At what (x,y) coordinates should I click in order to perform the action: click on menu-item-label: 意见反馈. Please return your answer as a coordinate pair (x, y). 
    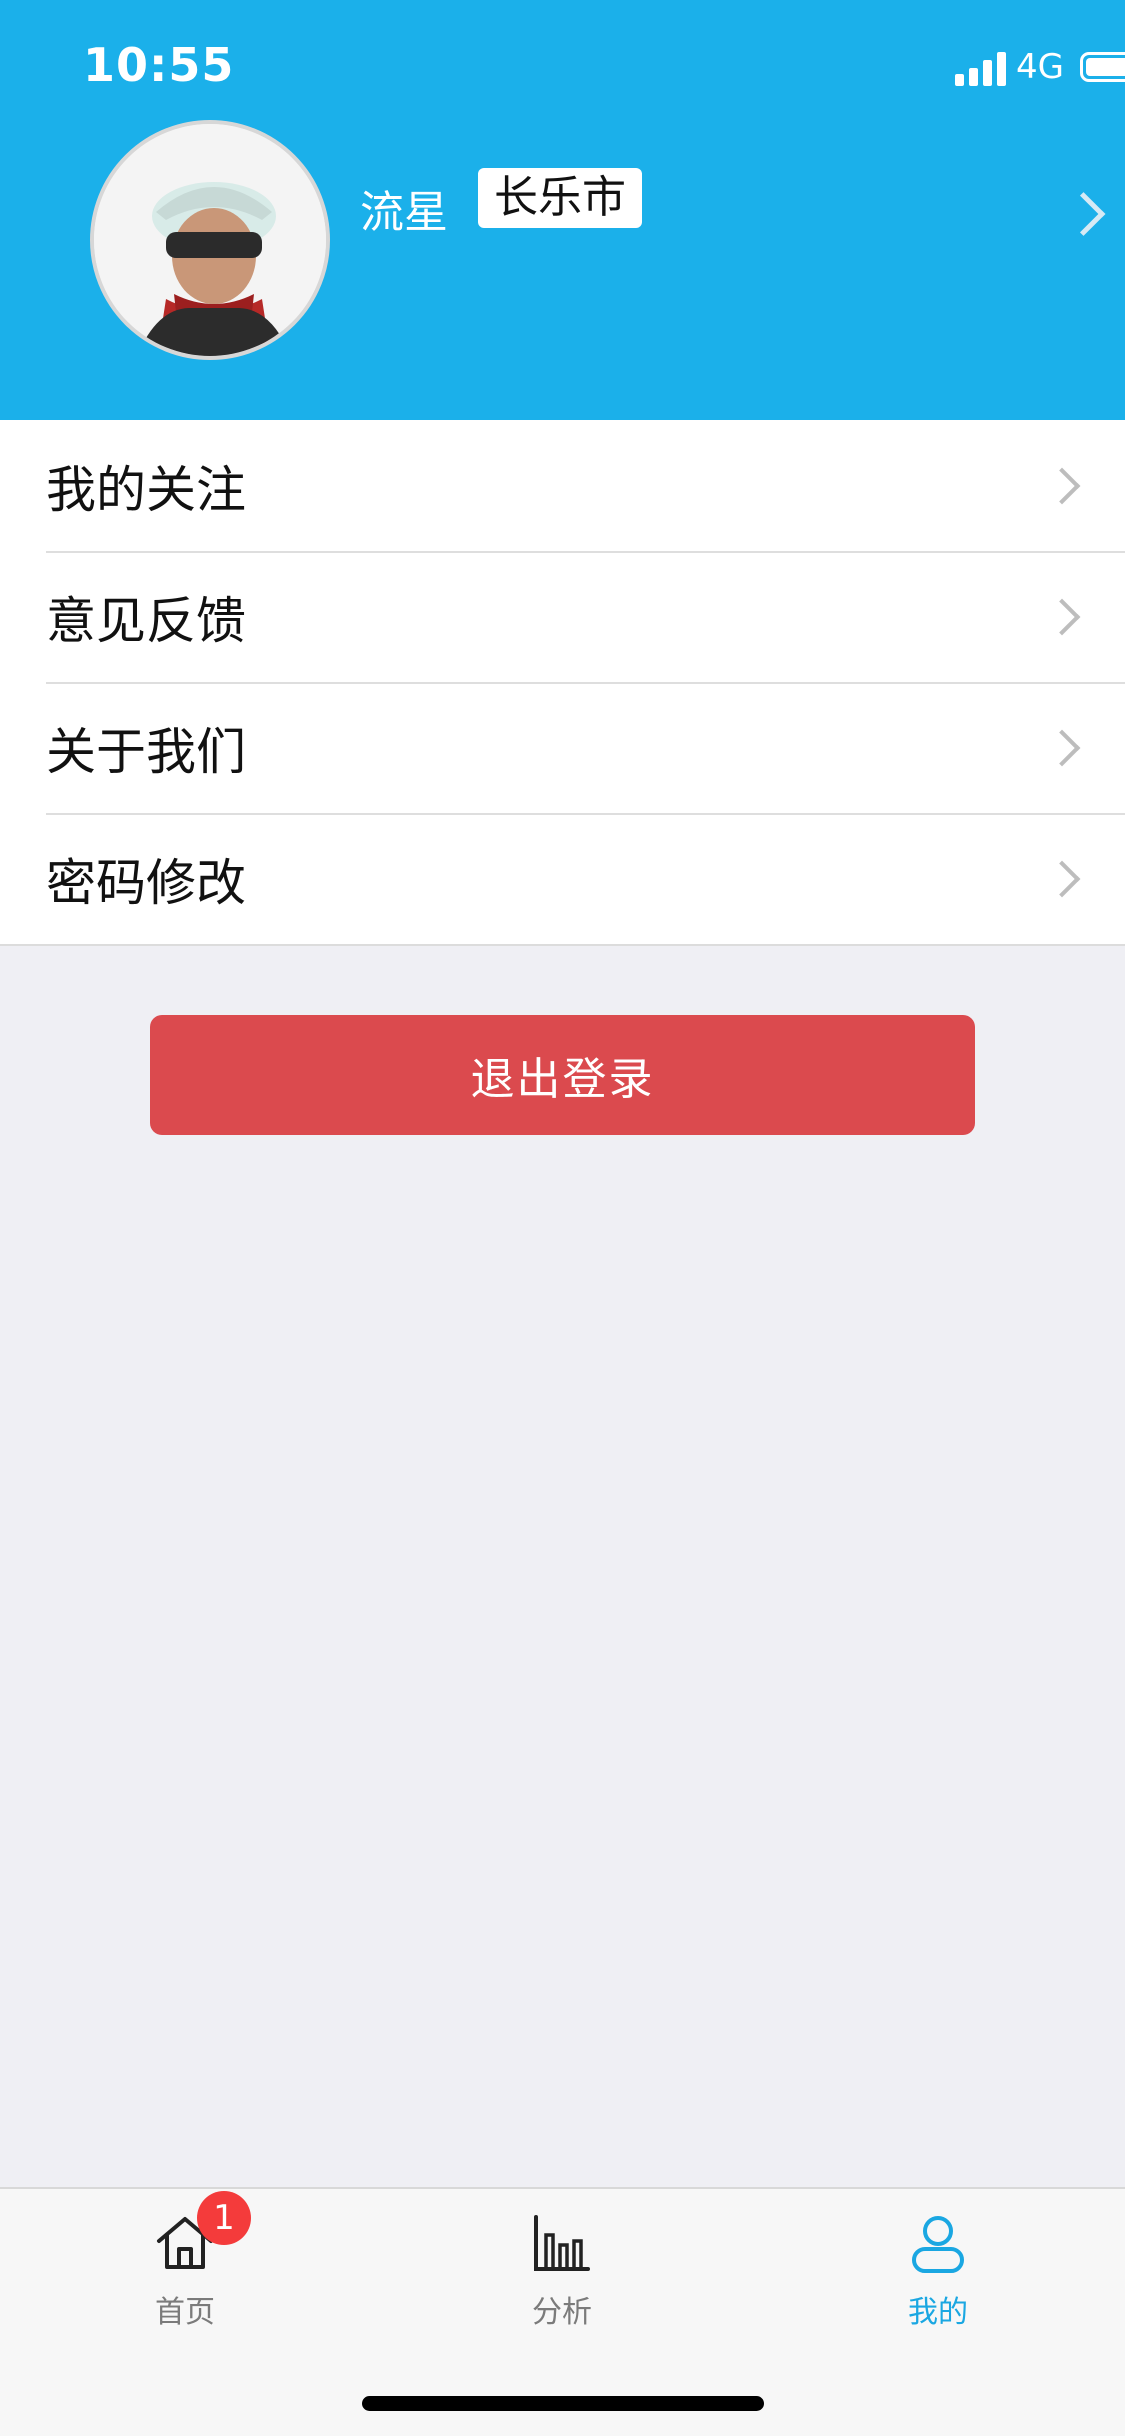
    Looking at the image, I should click on (146, 620).